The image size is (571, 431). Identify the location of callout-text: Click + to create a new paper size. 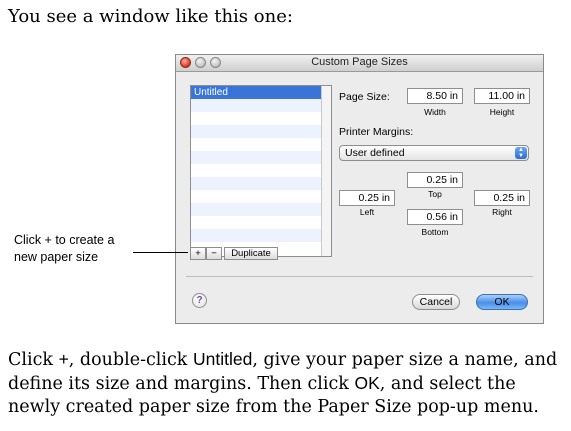
(64, 249).